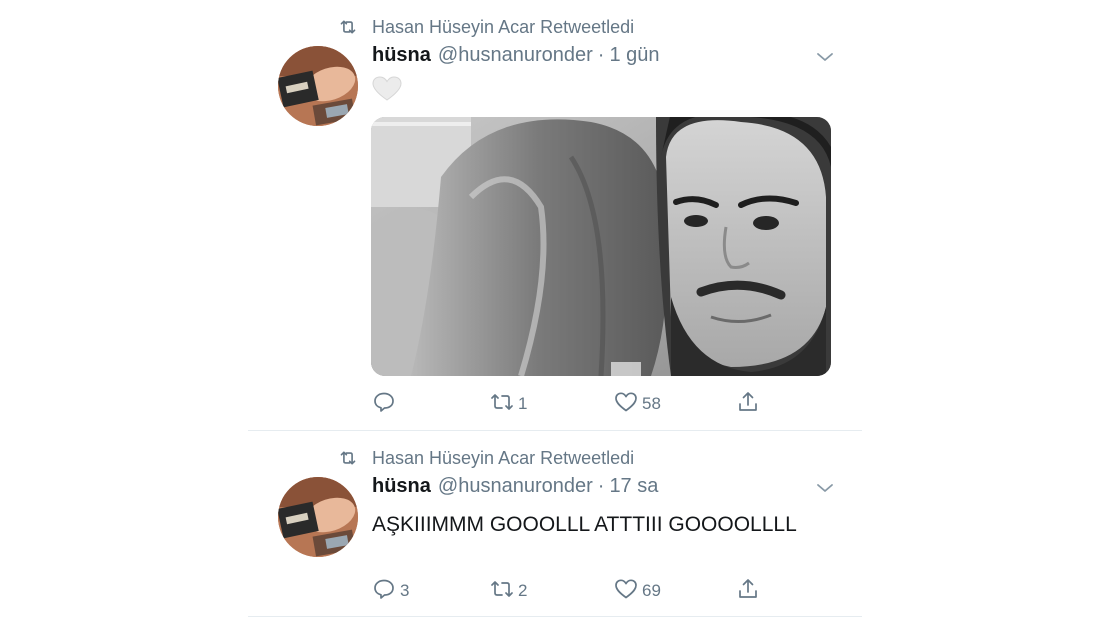 The height and width of the screenshot is (625, 1110). What do you see at coordinates (634, 55) in the screenshot?
I see `timestamp: 1 gün` at bounding box center [634, 55].